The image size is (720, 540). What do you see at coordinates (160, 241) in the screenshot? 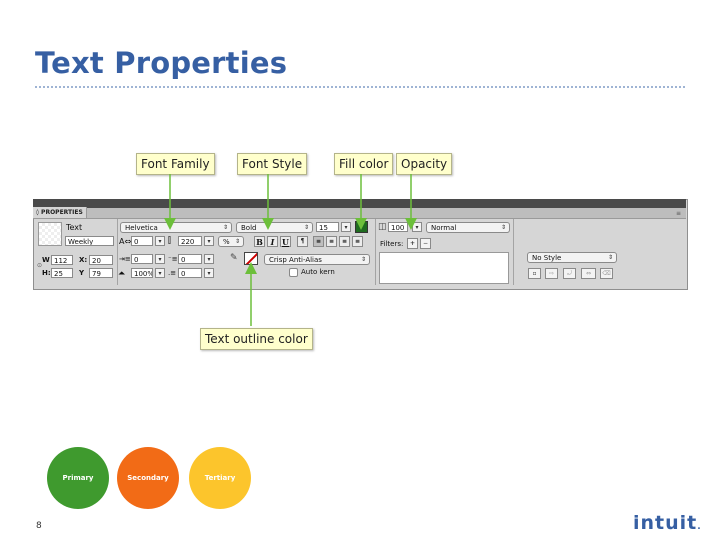
I see `kerning-menu-button: ▾` at bounding box center [160, 241].